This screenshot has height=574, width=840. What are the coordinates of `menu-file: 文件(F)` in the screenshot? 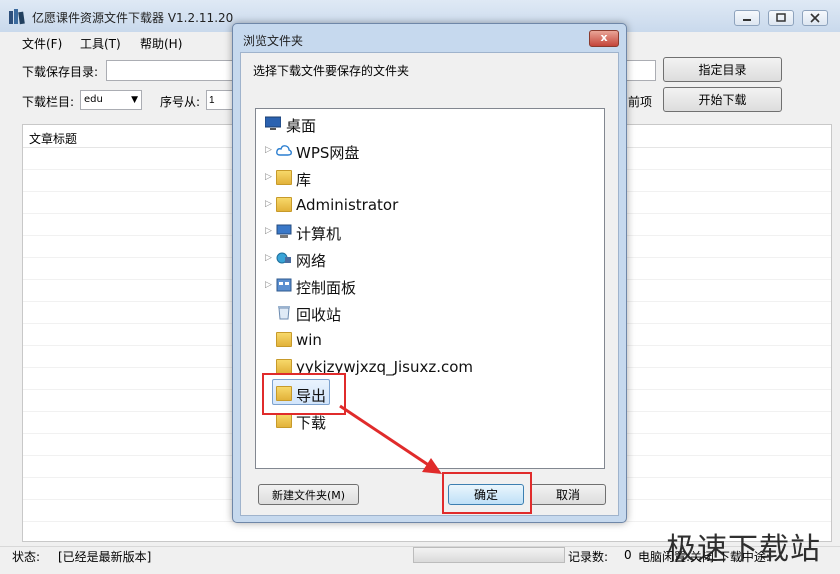 It's located at (42, 43).